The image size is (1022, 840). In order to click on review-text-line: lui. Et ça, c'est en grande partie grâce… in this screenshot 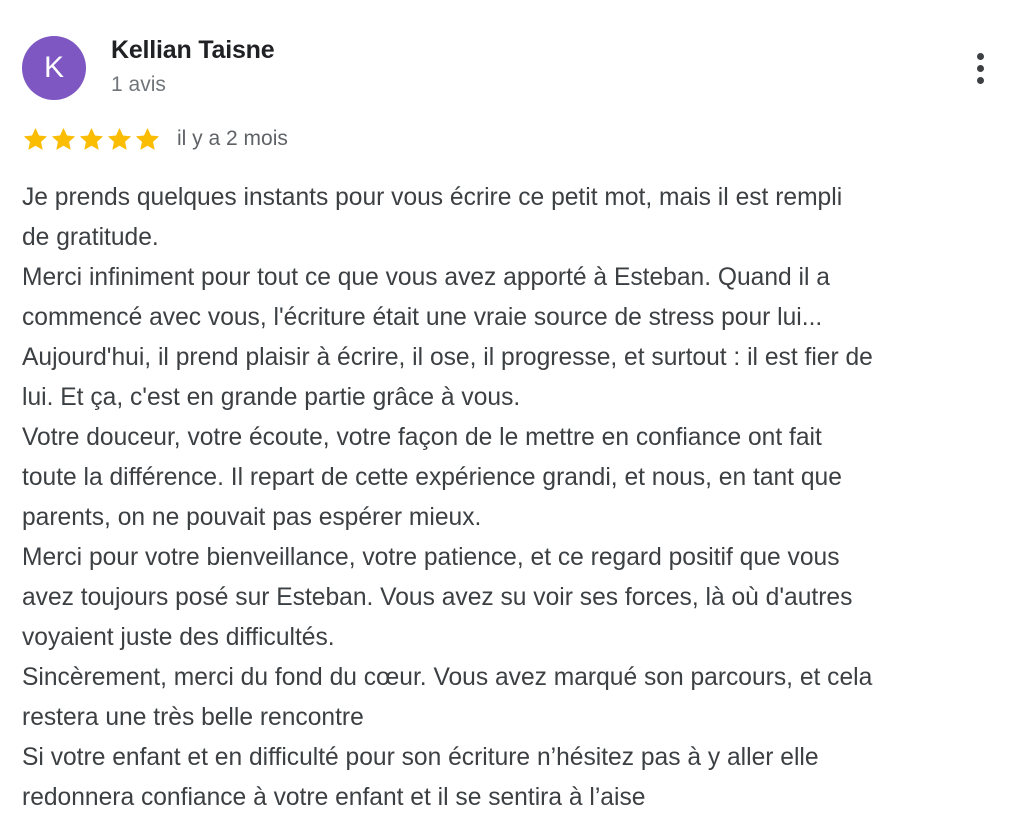, I will do `click(271, 397)`.